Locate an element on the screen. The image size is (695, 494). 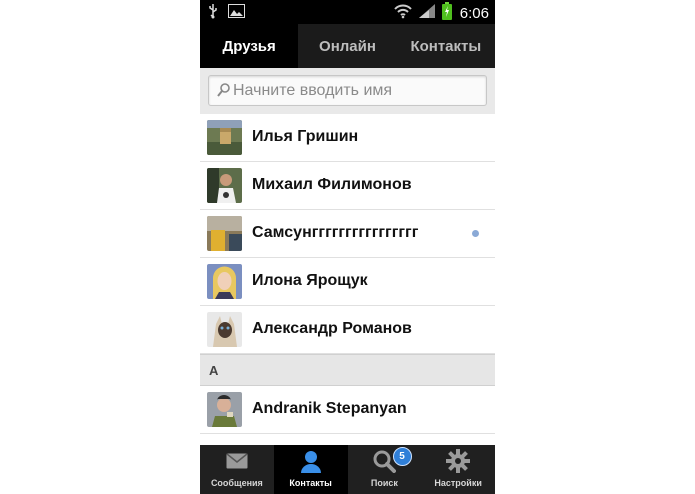
friend-name: Илья Гришин is located at coordinates (305, 136).